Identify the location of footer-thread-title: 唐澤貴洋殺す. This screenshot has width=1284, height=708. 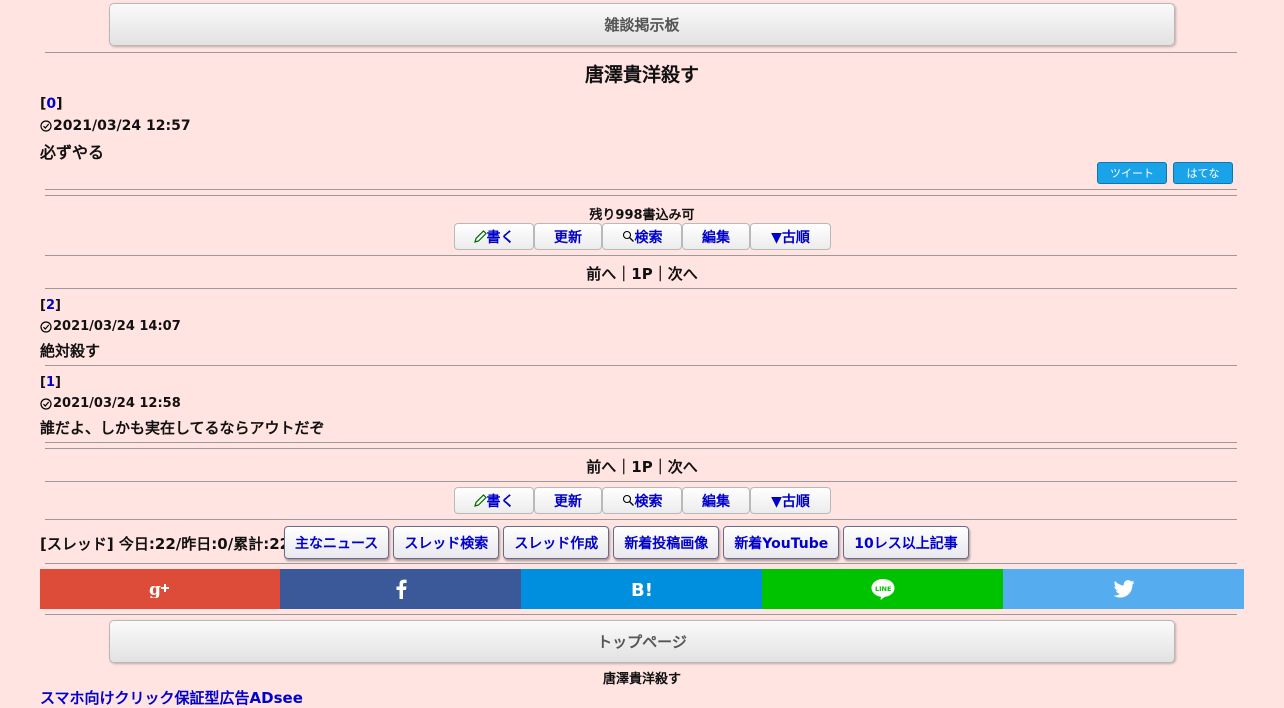
(641, 679).